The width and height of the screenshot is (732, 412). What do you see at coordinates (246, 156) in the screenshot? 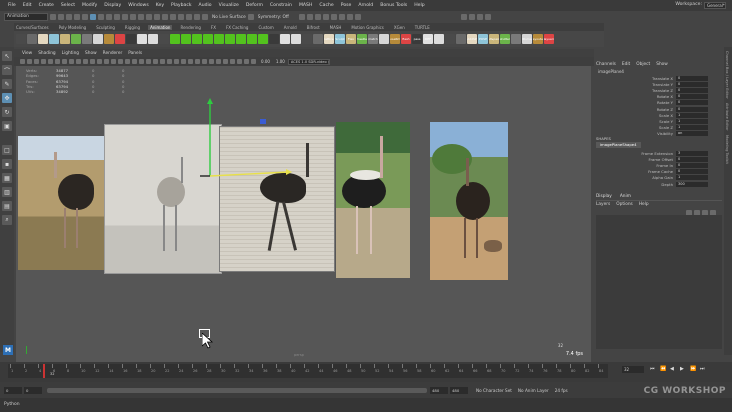
I see `move-manipulator` at bounding box center [246, 156].